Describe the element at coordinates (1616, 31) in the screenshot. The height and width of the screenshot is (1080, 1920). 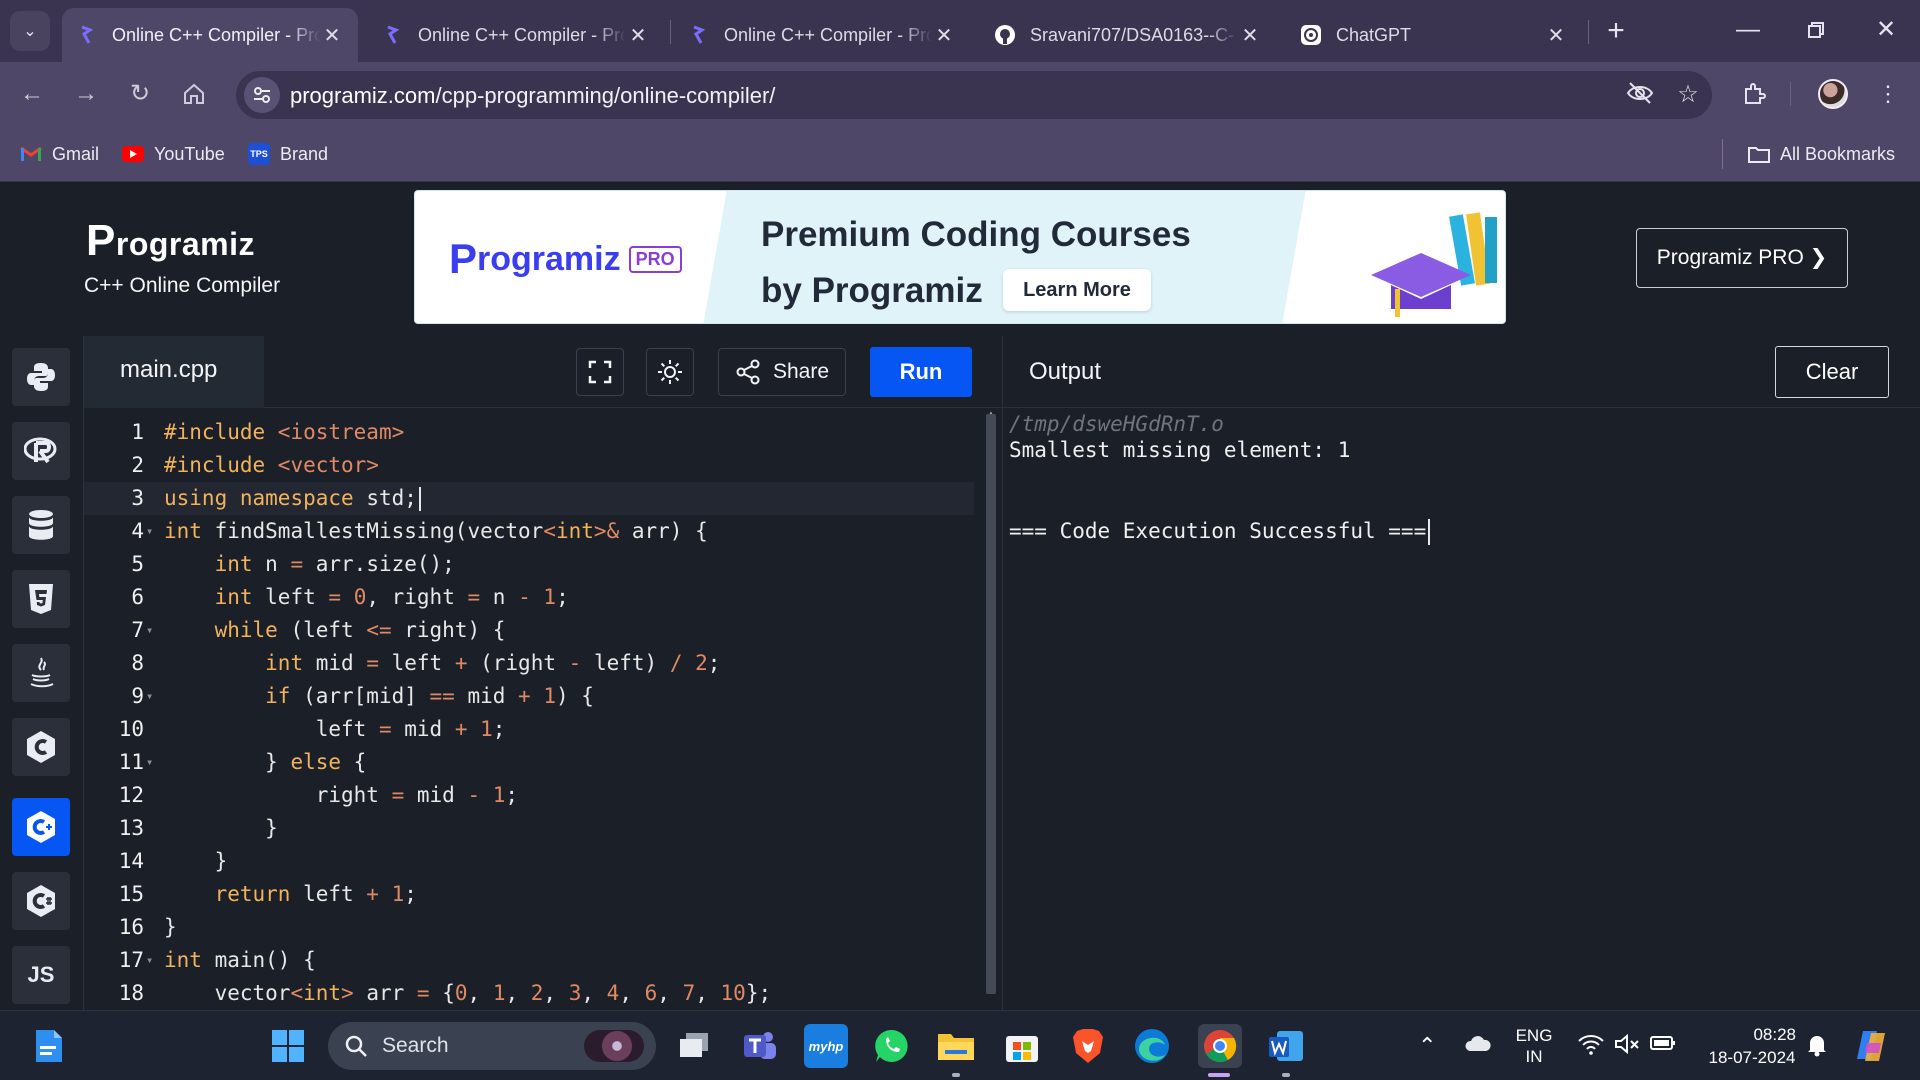
I see `new-tab-button: +` at that location.